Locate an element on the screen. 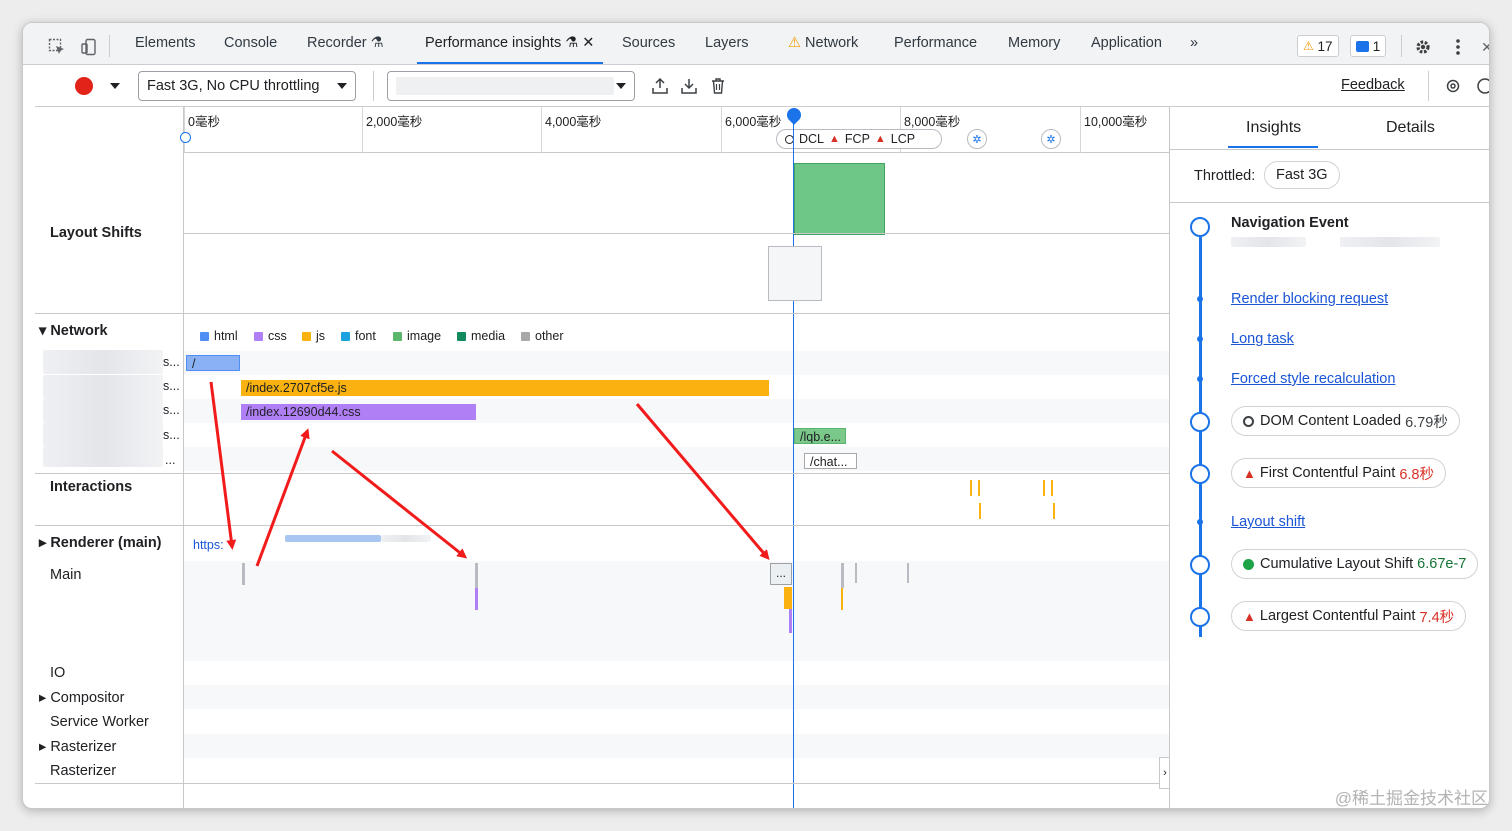 The height and width of the screenshot is (831, 1512). tab-console: Console is located at coordinates (250, 43).